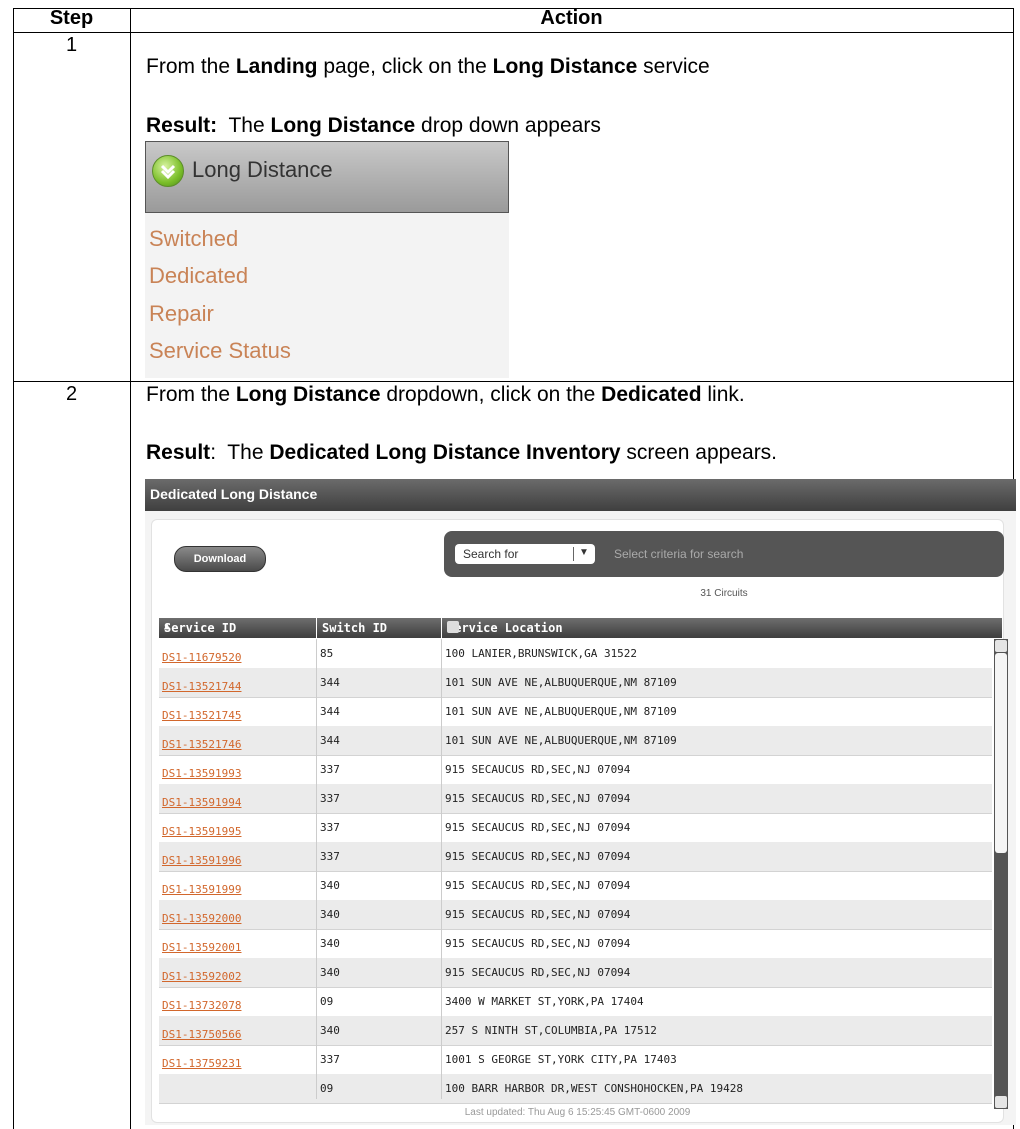 The height and width of the screenshot is (1129, 1020). I want to click on menu-item-switched: Switched, so click(193, 239).